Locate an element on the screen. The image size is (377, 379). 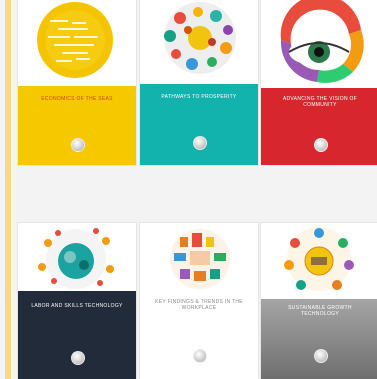
publication-cover-2: PATHWAYS TO PROSPERITY is located at coordinates (199, 82).